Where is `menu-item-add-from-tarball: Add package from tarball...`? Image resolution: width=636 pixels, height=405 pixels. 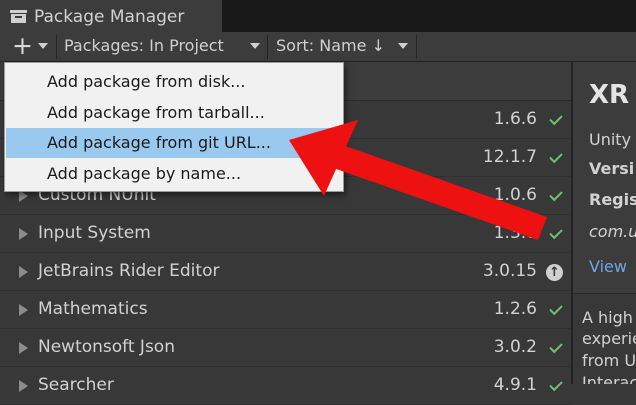 menu-item-add-from-tarball: Add package from tarball... is located at coordinates (174, 113).